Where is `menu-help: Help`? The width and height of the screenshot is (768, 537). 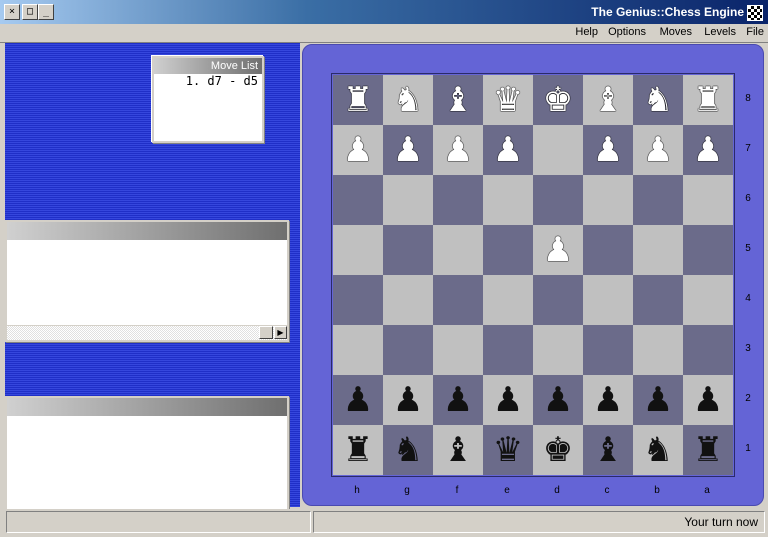
menu-help: Help is located at coordinates (586, 32).